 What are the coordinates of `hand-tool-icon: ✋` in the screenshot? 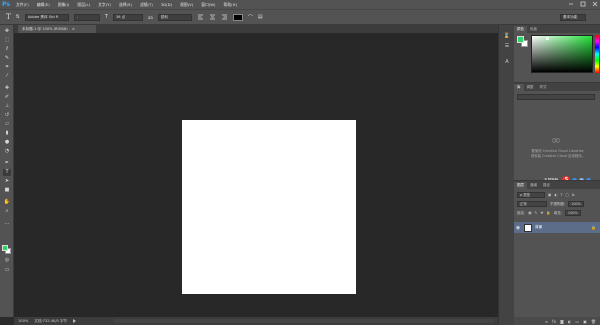 It's located at (7, 202).